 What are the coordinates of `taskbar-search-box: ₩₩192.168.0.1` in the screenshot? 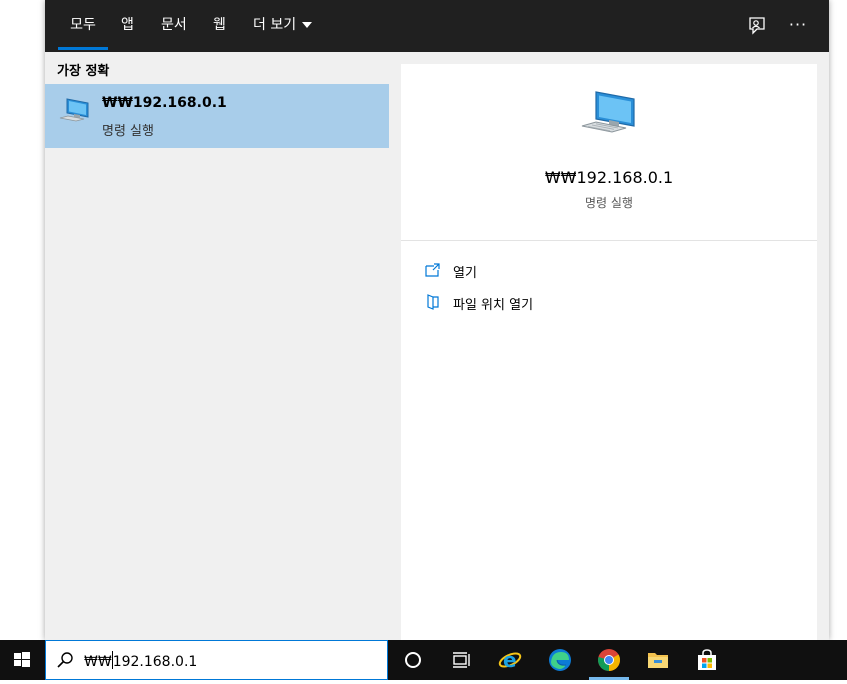 It's located at (216, 660).